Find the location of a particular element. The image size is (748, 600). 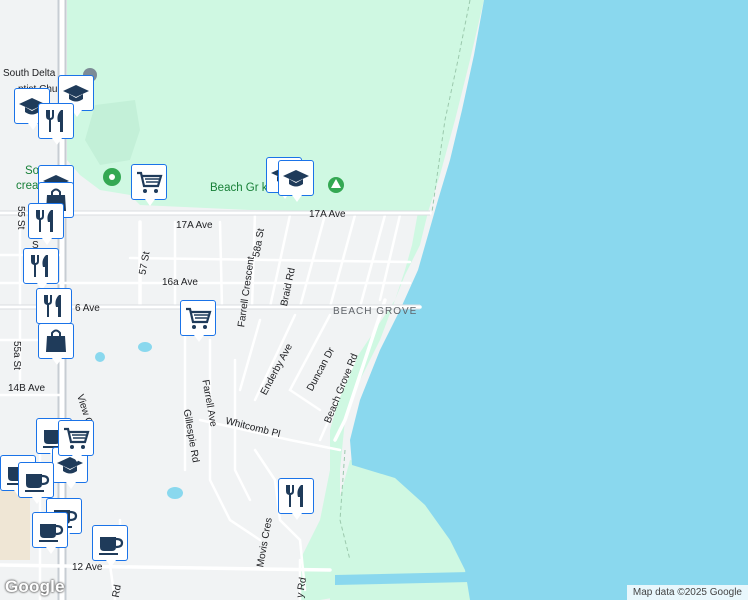

beach-grove-park-label: Beach Gr k is located at coordinates (239, 188).